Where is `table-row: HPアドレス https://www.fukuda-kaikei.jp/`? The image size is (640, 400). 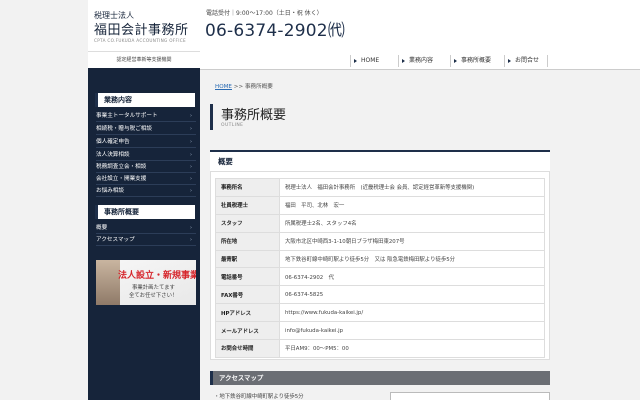 table-row: HPアドレス https://www.fukuda-kaikei.jp/ is located at coordinates (380, 313).